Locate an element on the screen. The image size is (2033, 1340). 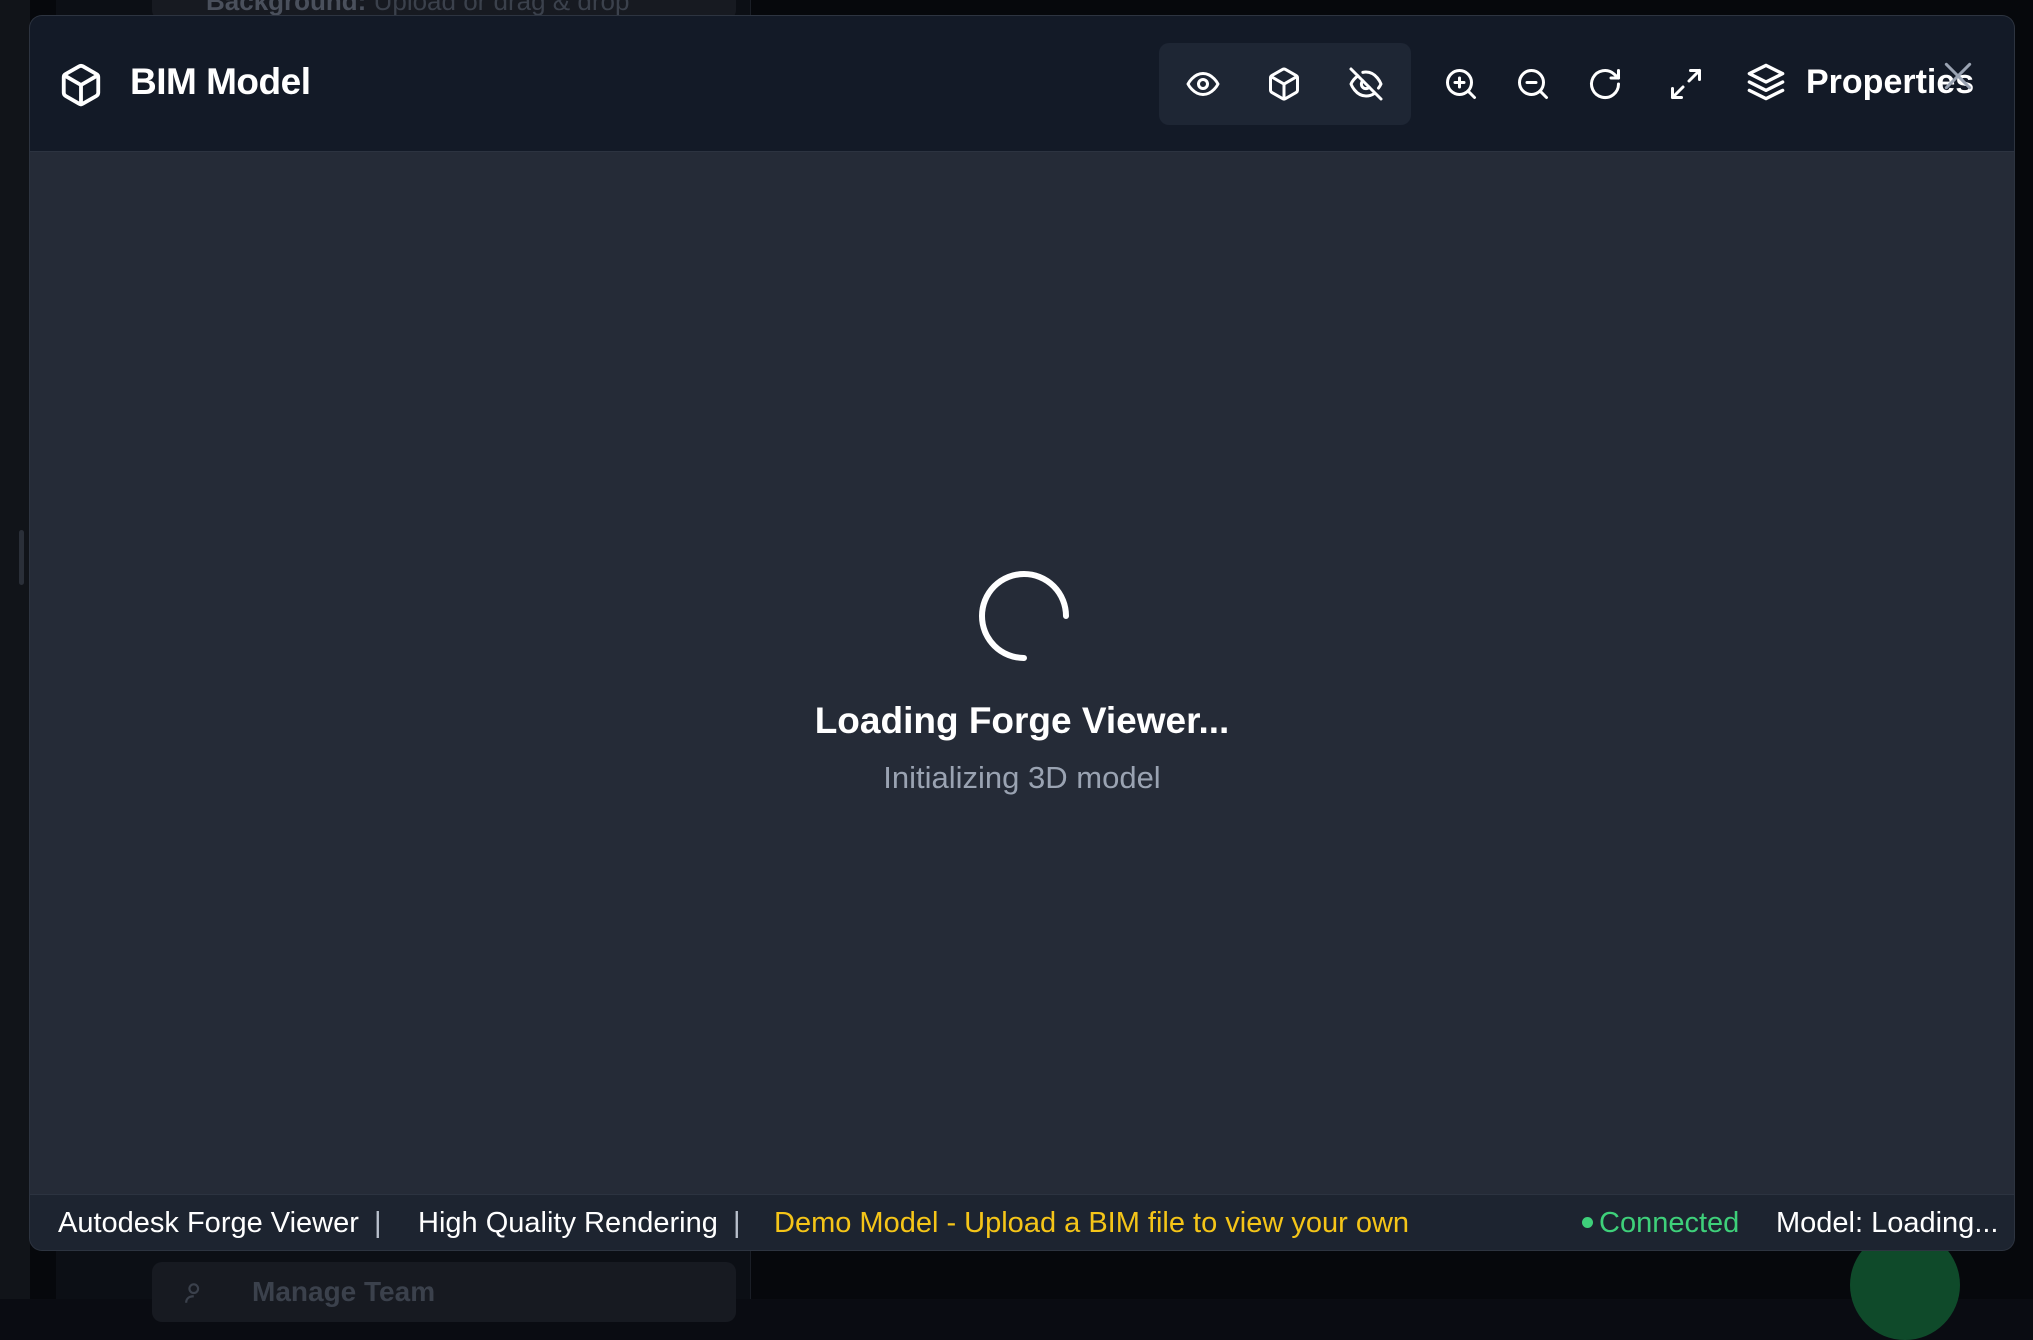
zoom-in-icon is located at coordinates (1461, 84).